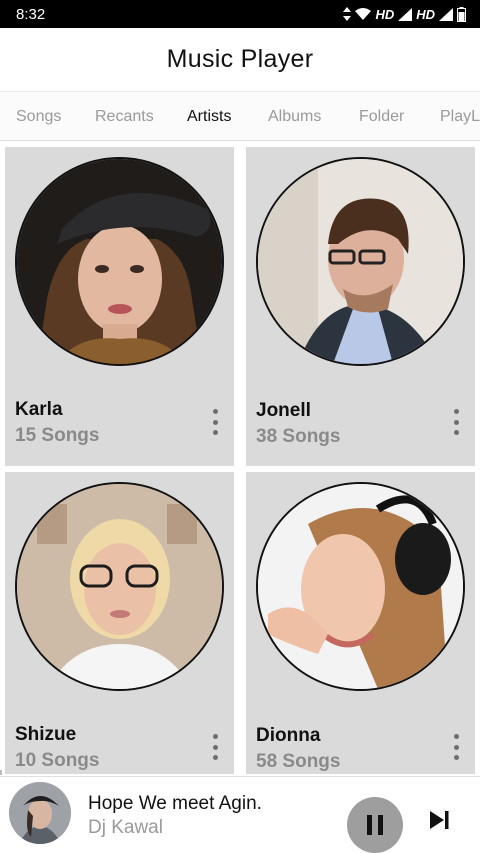 Image resolution: width=480 pixels, height=853 pixels. What do you see at coordinates (240, 14) in the screenshot?
I see `status-bar: 8:32 HD HD` at bounding box center [240, 14].